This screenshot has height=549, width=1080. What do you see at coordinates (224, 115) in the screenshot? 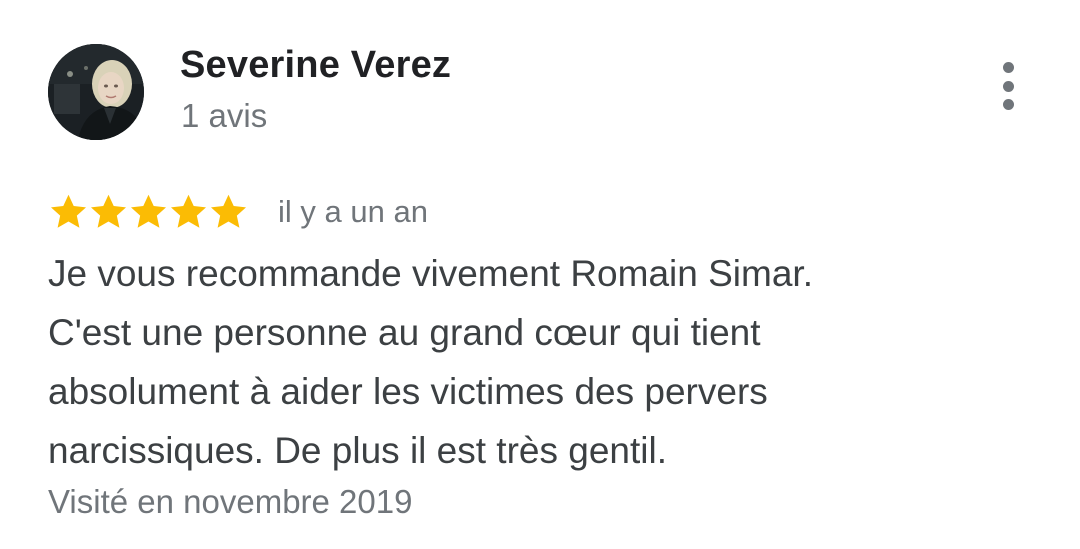
I see `author-review-count: 1 avis` at bounding box center [224, 115].